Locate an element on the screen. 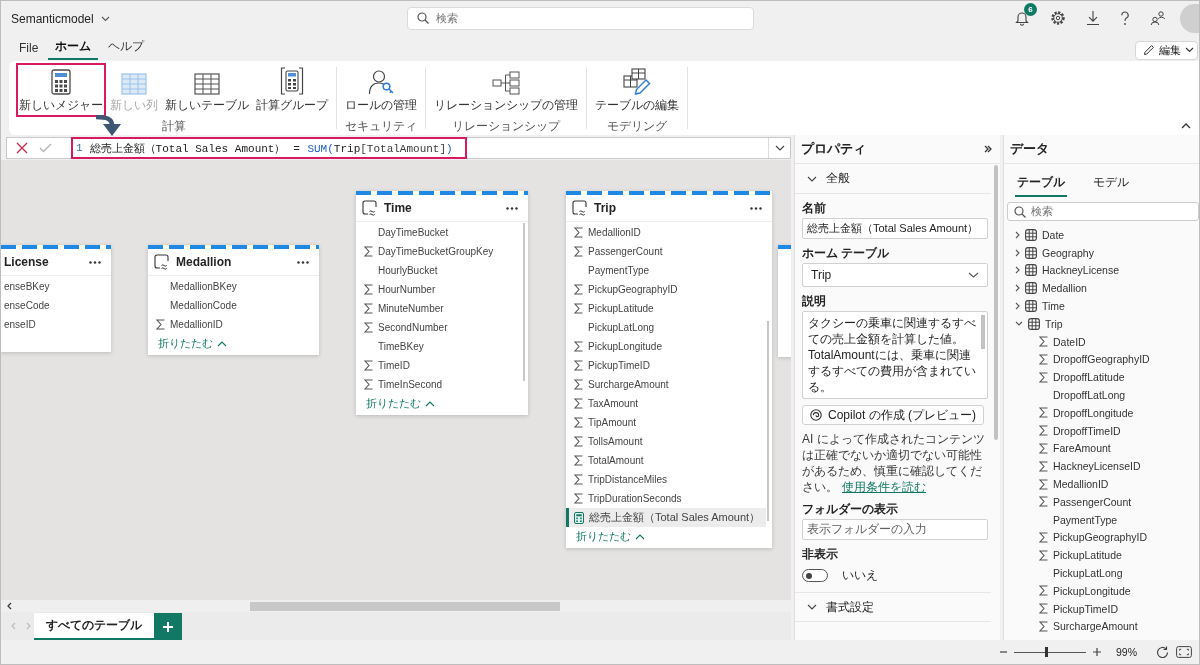 The image size is (1200, 665). tree-item: DateID is located at coordinates (1101, 341).